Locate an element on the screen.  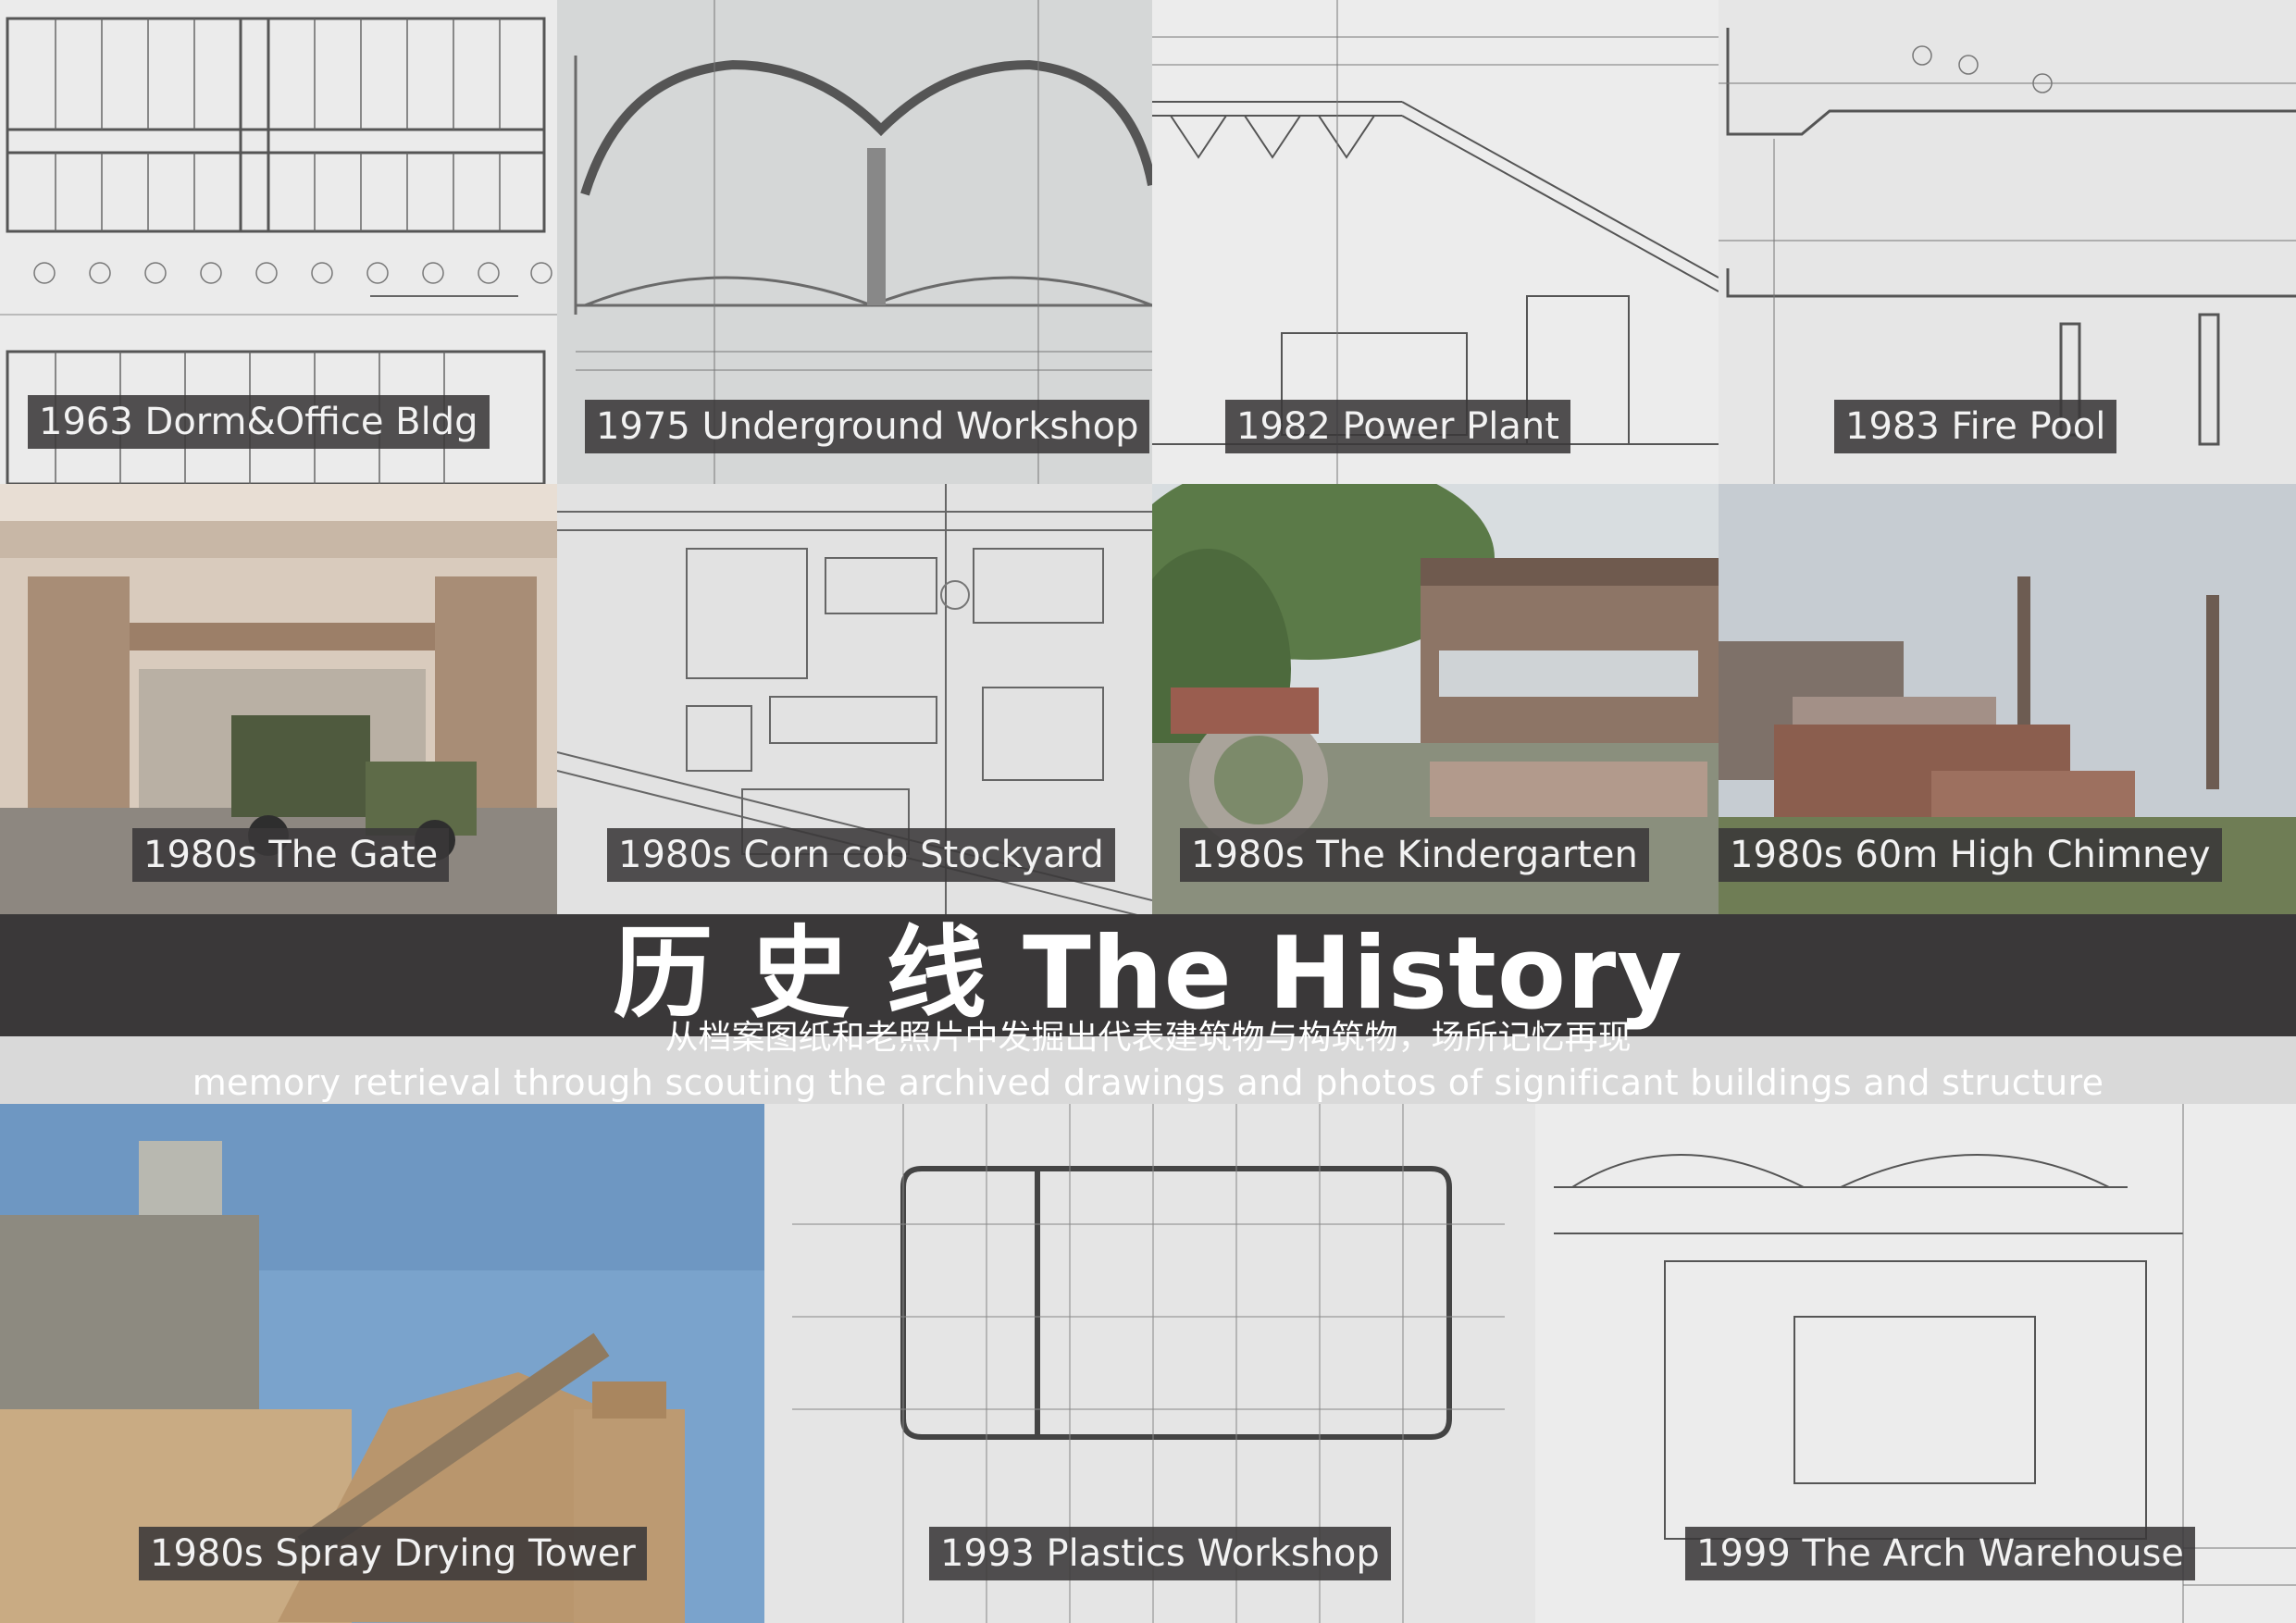
tile-caption: 1982 Power Plant is located at coordinates (1398, 426).